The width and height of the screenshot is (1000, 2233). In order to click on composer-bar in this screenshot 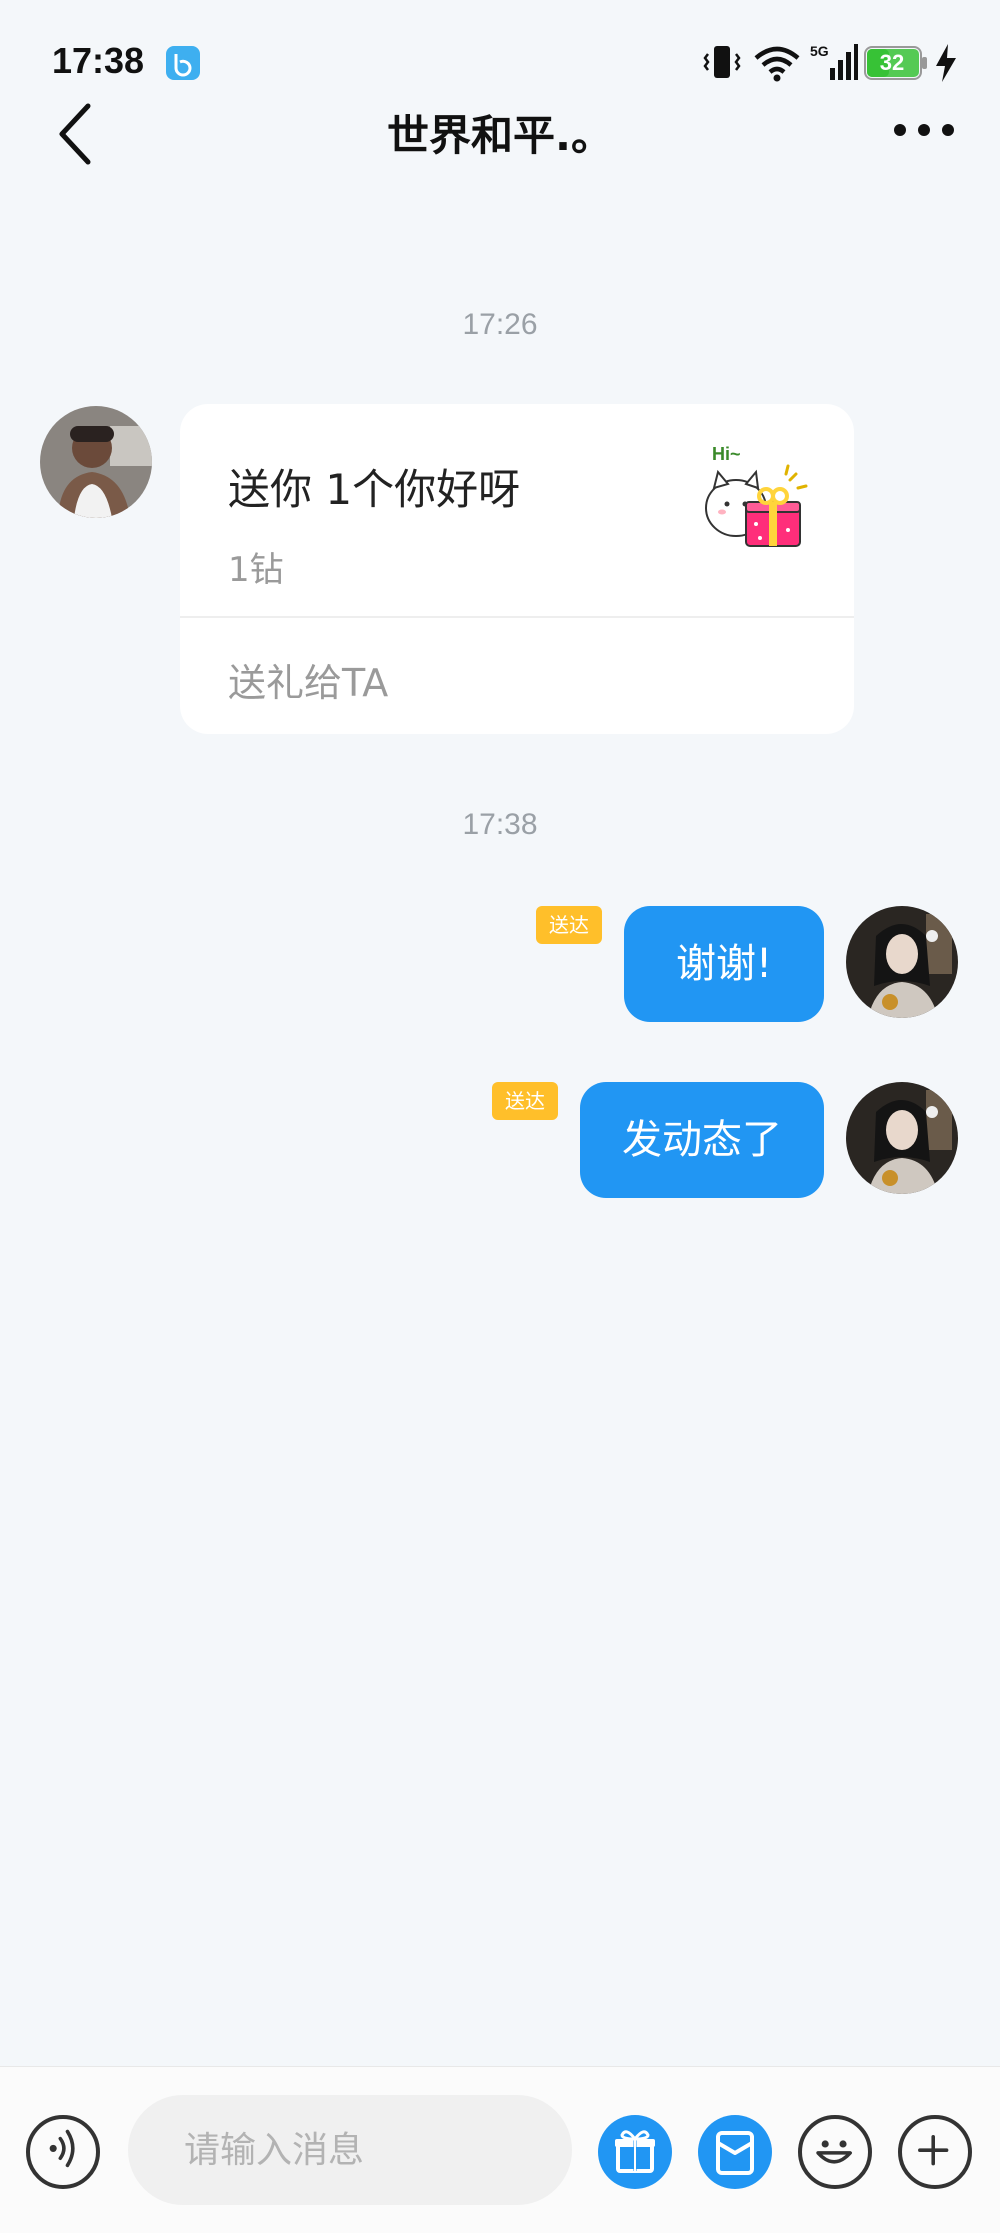, I will do `click(500, 2149)`.